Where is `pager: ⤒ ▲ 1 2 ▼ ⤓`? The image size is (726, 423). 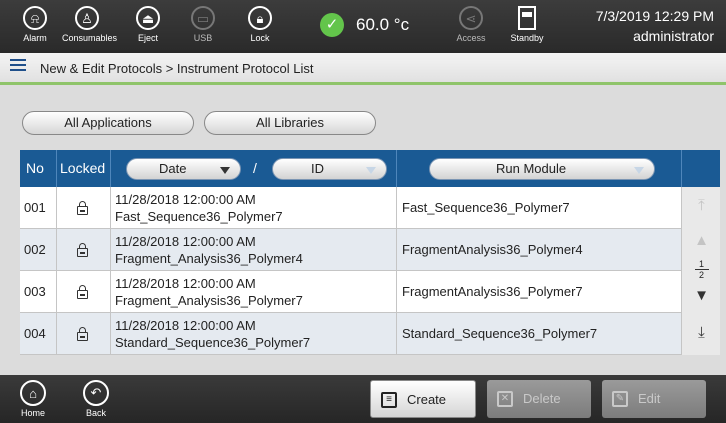 pager: ⤒ ▲ 1 2 ▼ ⤓ is located at coordinates (700, 271).